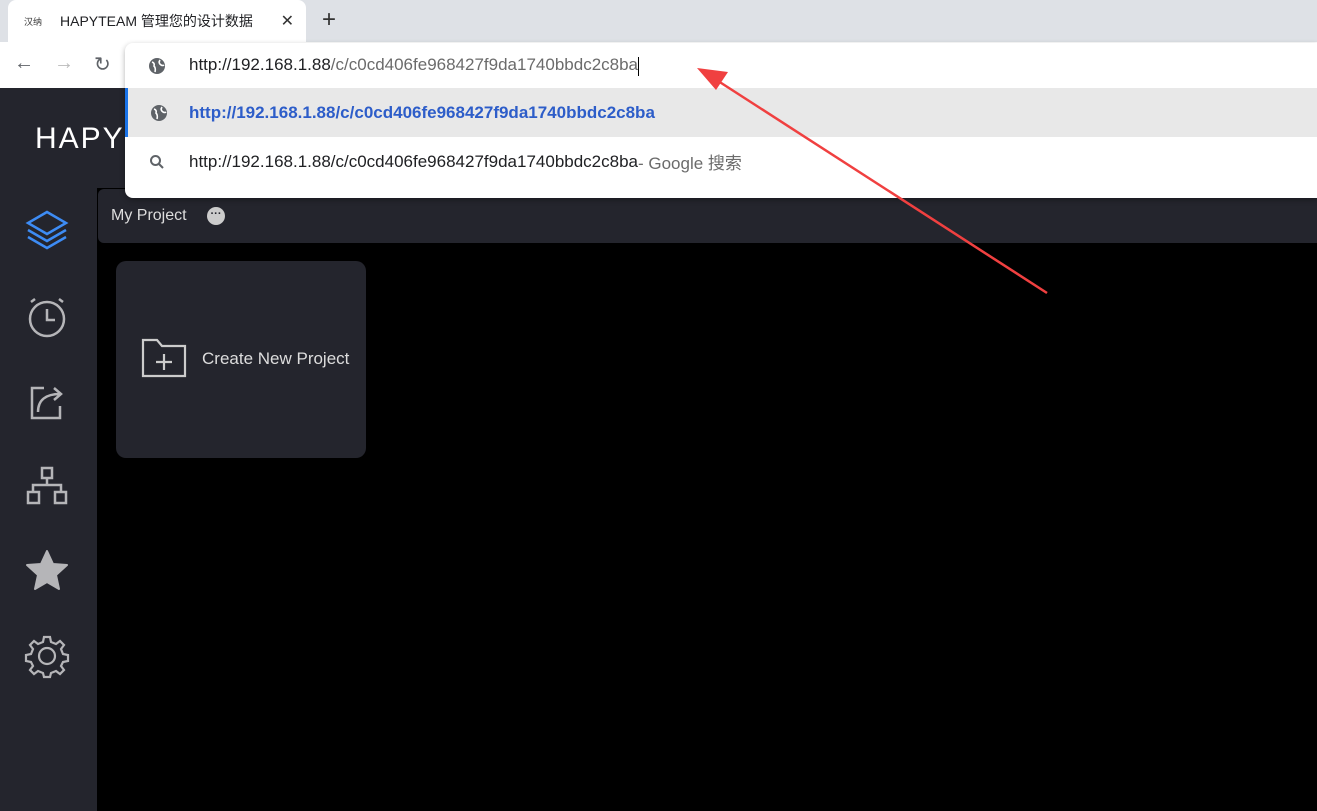 This screenshot has height=811, width=1317. I want to click on brand-logo: HAPY, so click(80, 138).